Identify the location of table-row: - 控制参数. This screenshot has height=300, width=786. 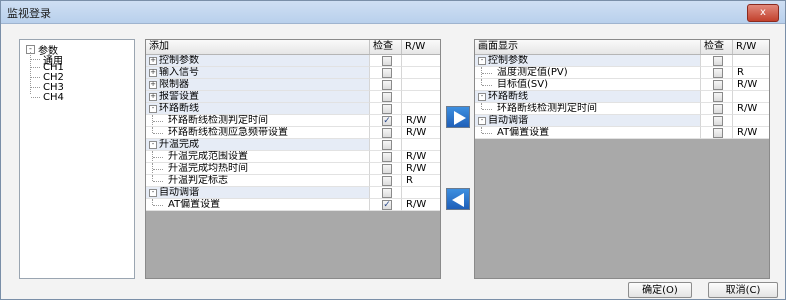
(622, 61).